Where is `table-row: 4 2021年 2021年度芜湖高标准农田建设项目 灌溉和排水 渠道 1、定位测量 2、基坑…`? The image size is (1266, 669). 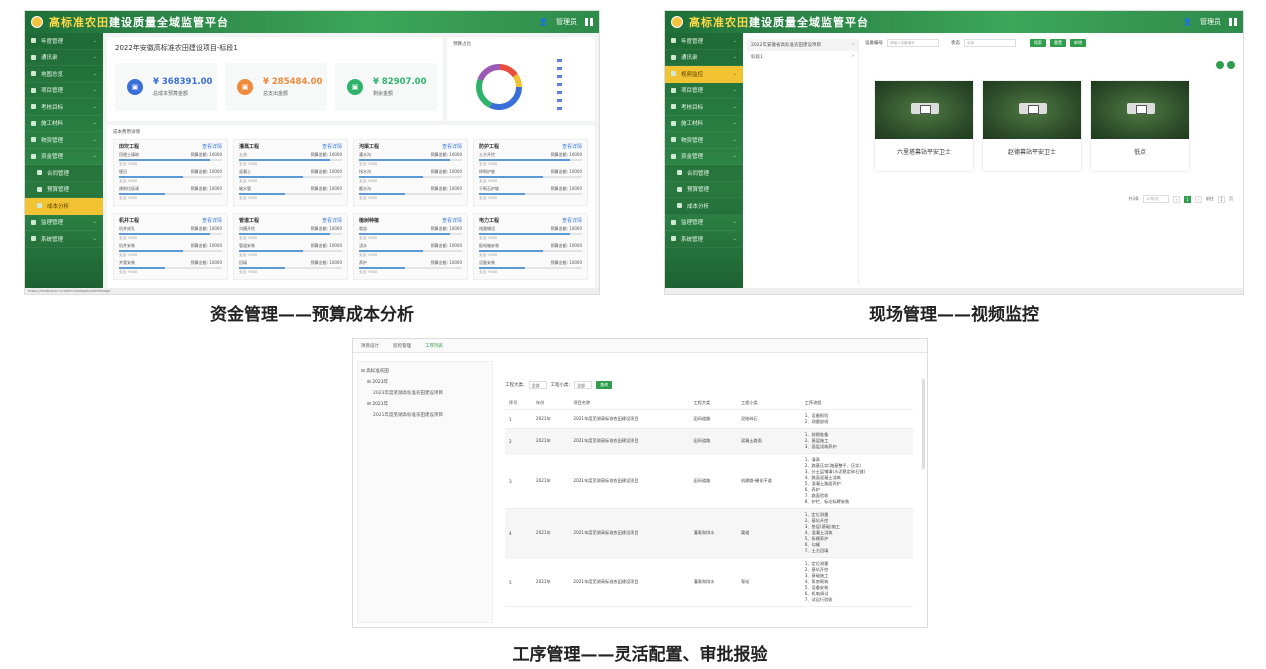 table-row: 4 2021年 2021年度芜湖高标准农田建设项目 灌溉和排水 渠道 1、定位测量 2、基坑… is located at coordinates (709, 533).